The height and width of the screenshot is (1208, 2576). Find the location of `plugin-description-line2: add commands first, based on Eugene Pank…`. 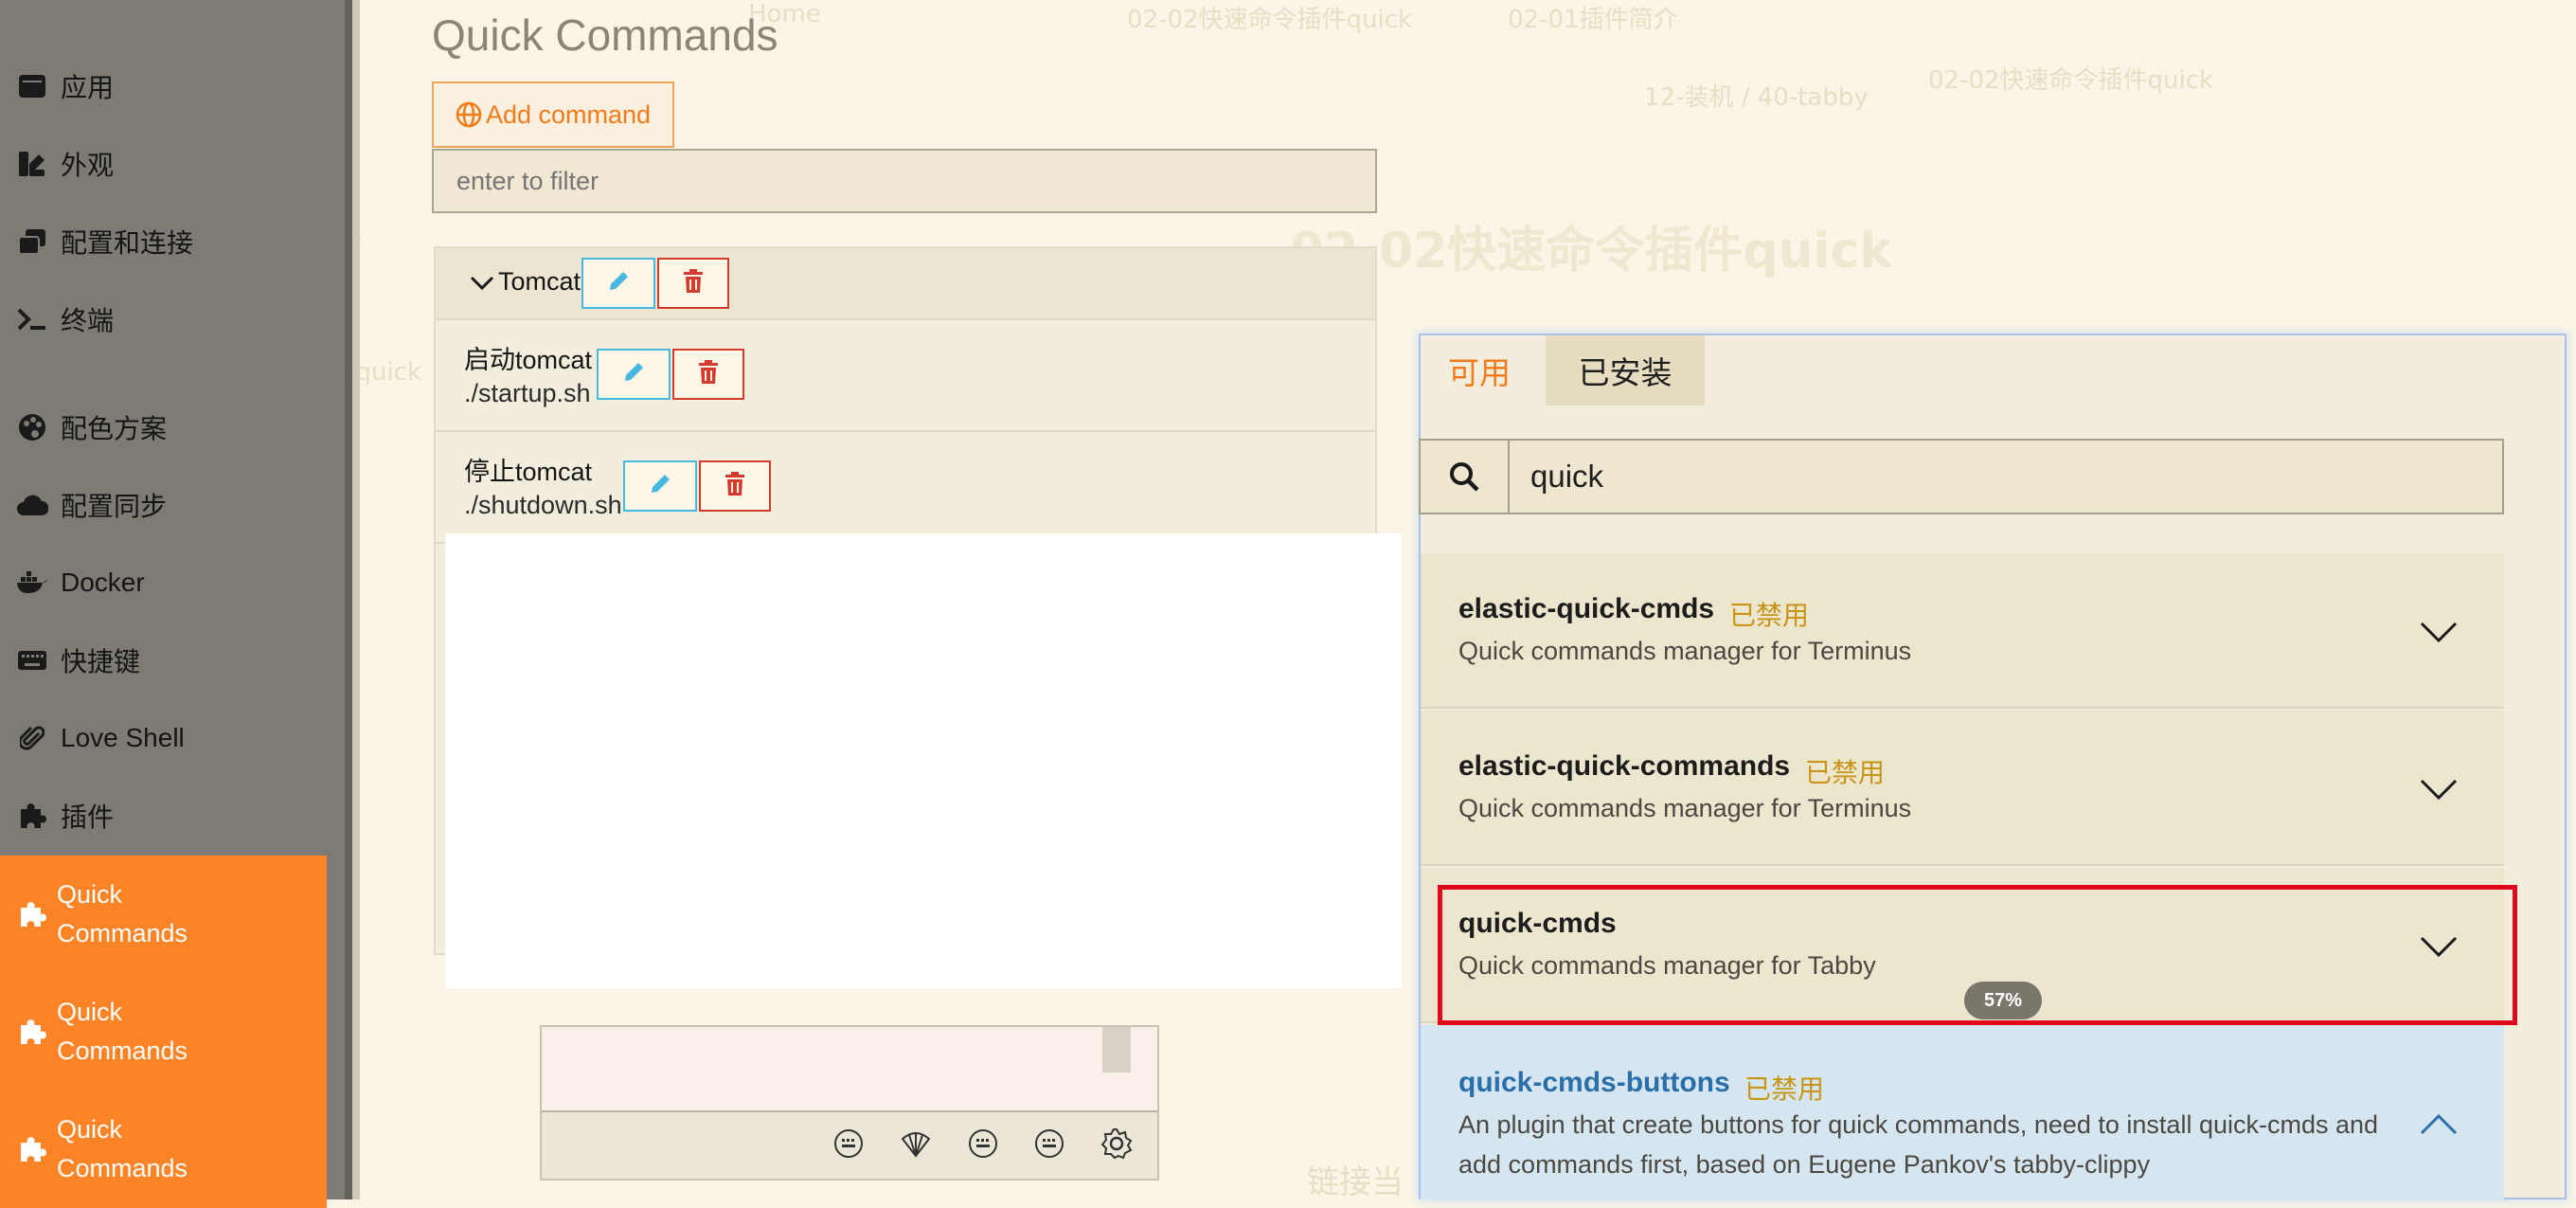

plugin-description-line2: add commands first, based on Eugene Pank… is located at coordinates (1804, 1165).